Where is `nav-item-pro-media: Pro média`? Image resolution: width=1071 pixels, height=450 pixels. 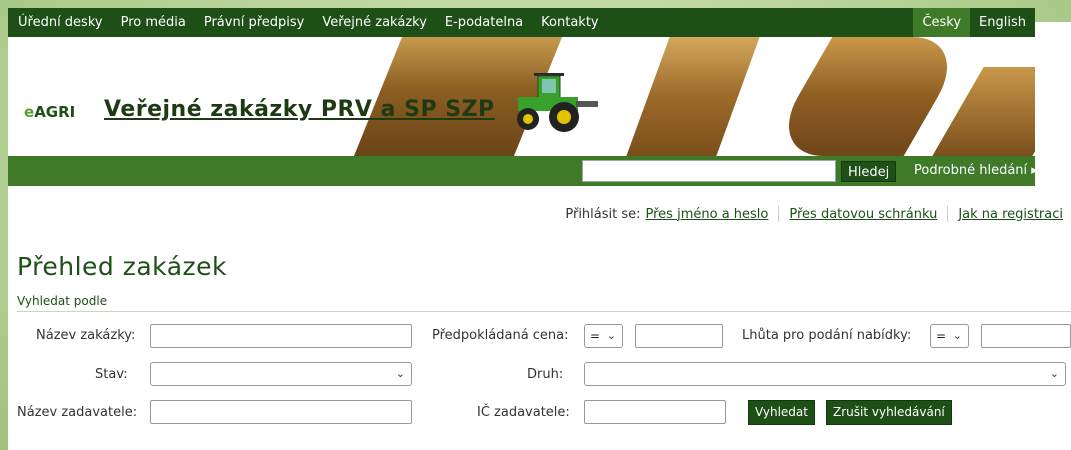
nav-item-pro-media: Pro média is located at coordinates (153, 22).